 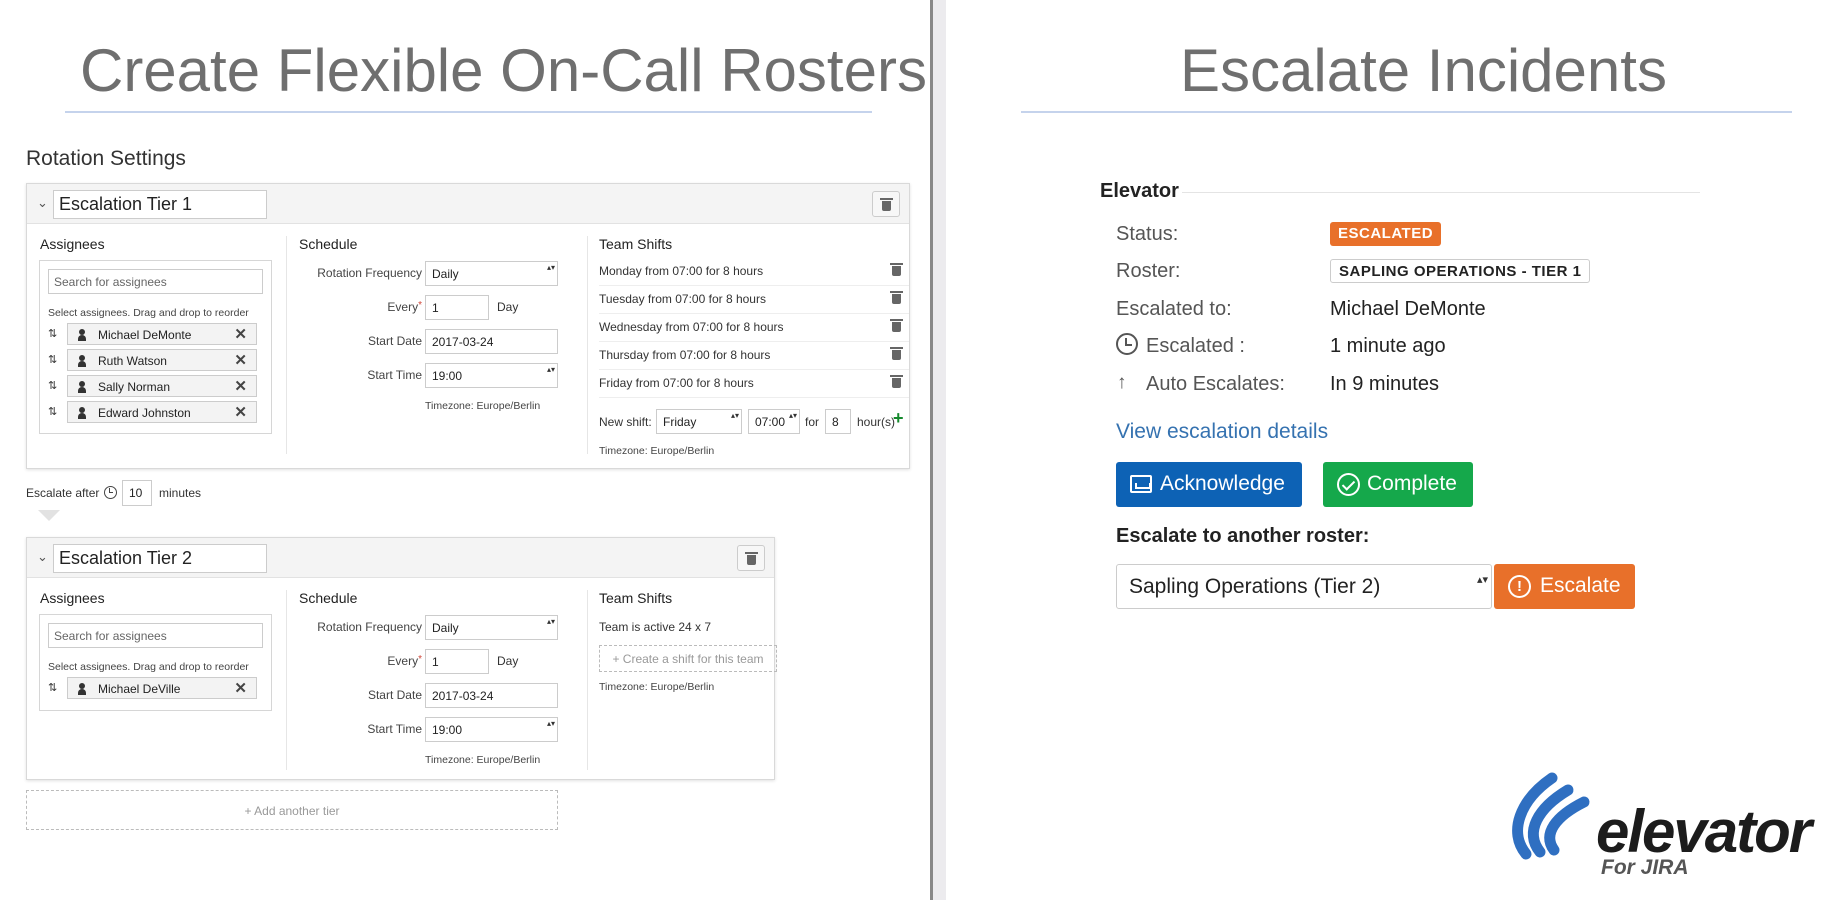 I want to click on view-escalation-details-link: View escalation details, so click(x=1222, y=432).